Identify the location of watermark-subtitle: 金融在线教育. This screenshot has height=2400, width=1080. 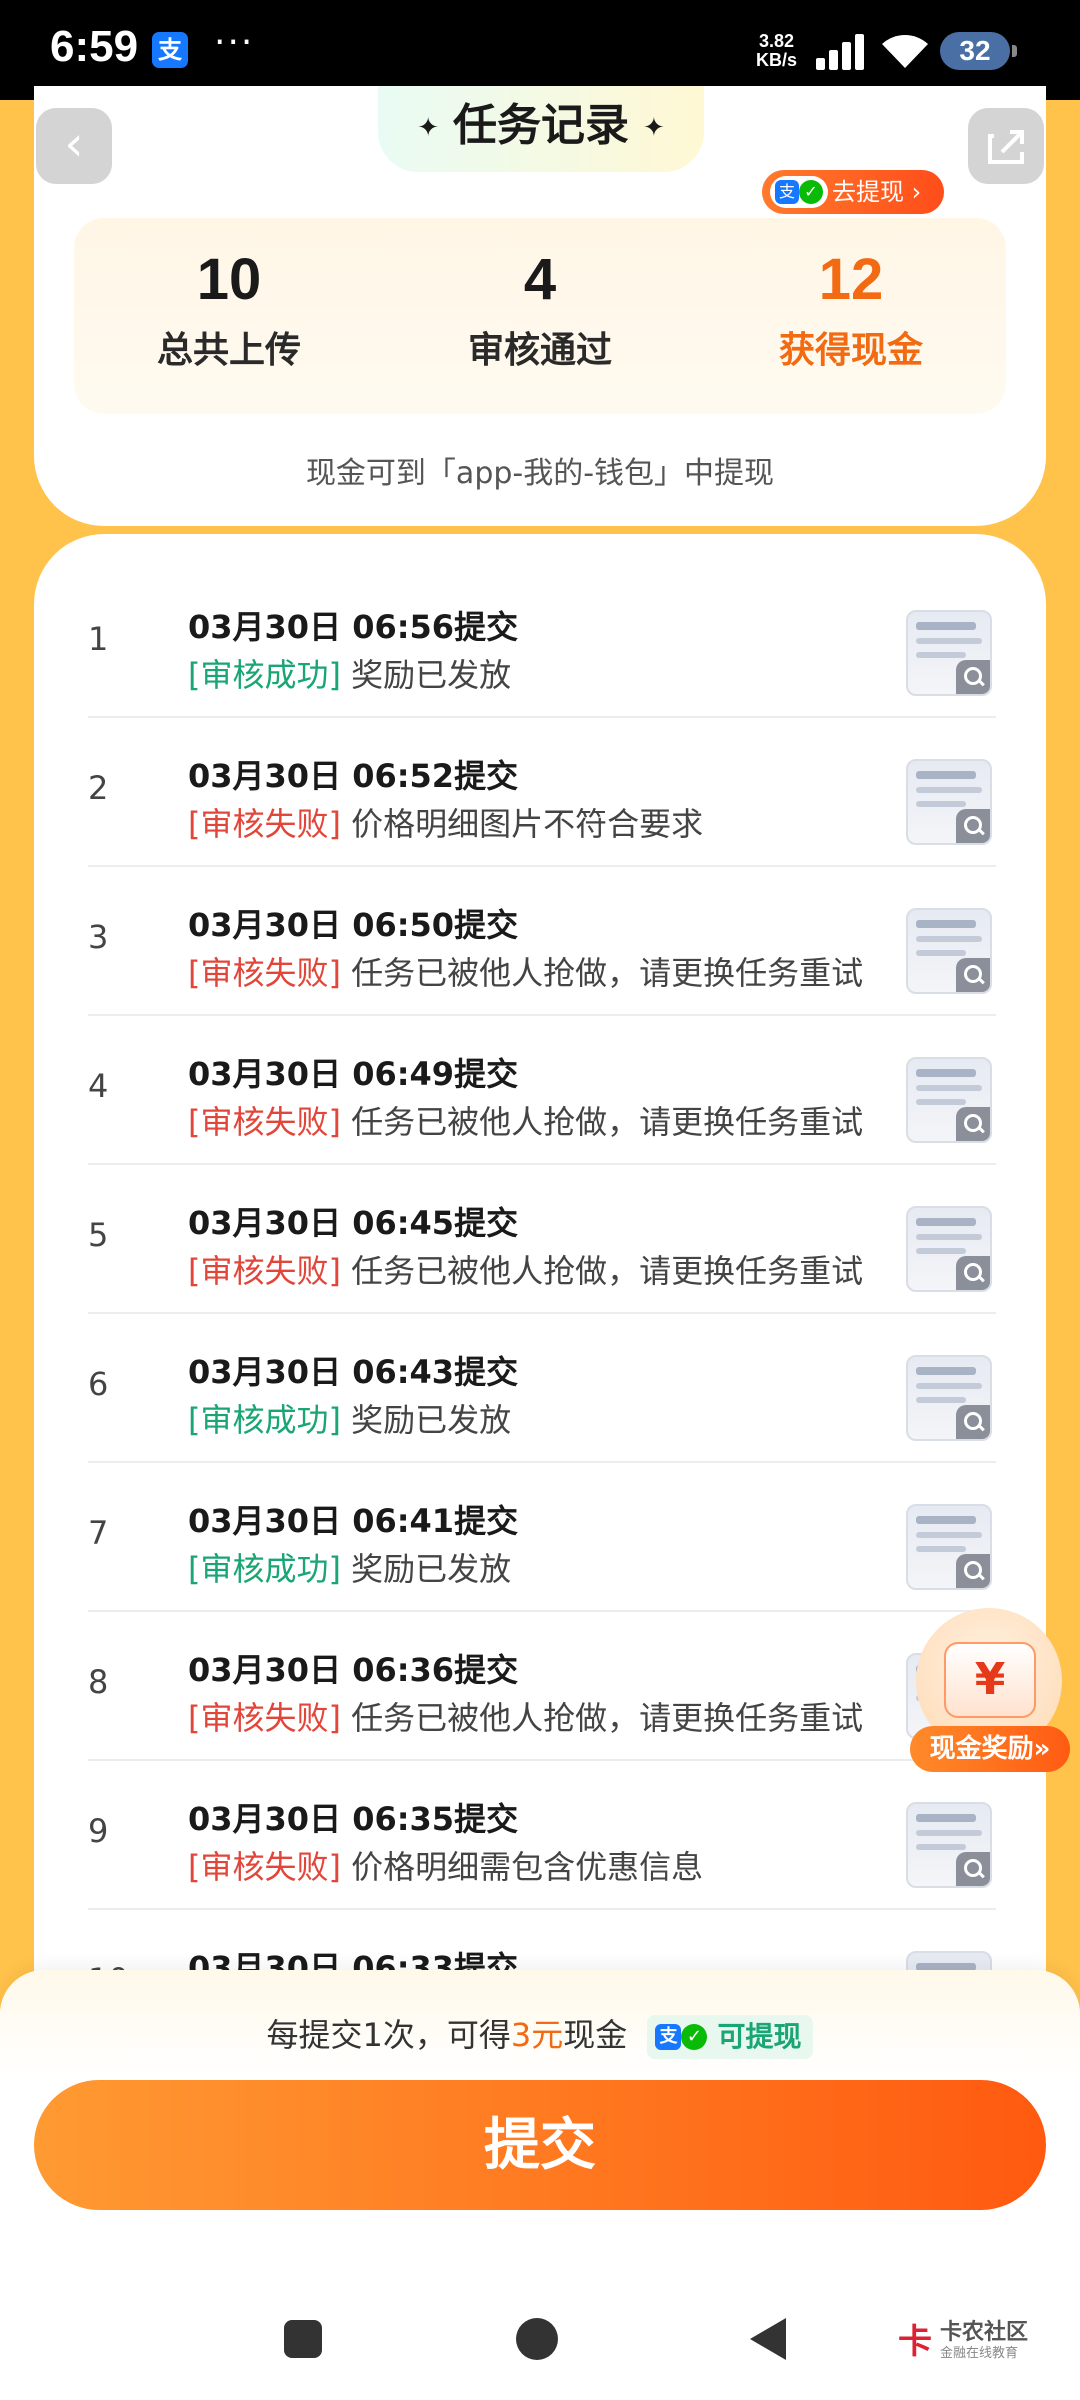
(979, 2353).